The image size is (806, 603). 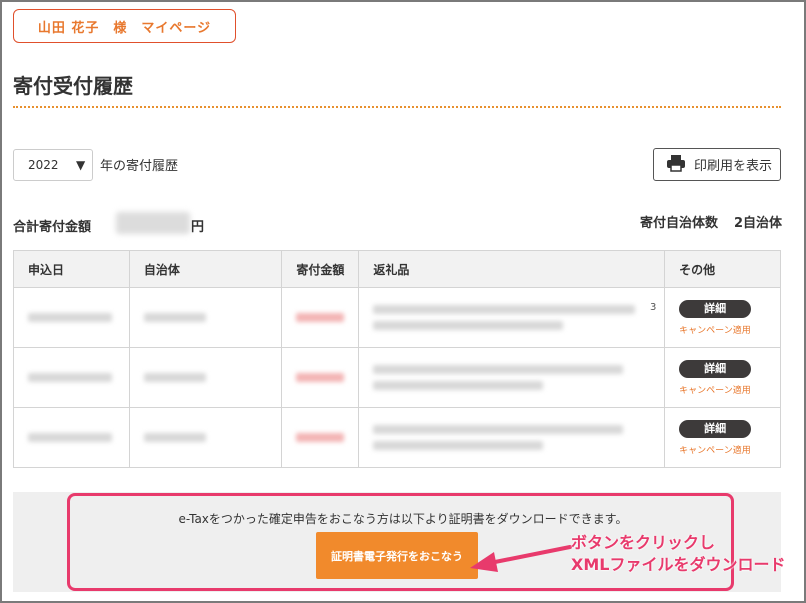 I want to click on annotation-line-2: XMLファイルをダウンロード, so click(x=678, y=564).